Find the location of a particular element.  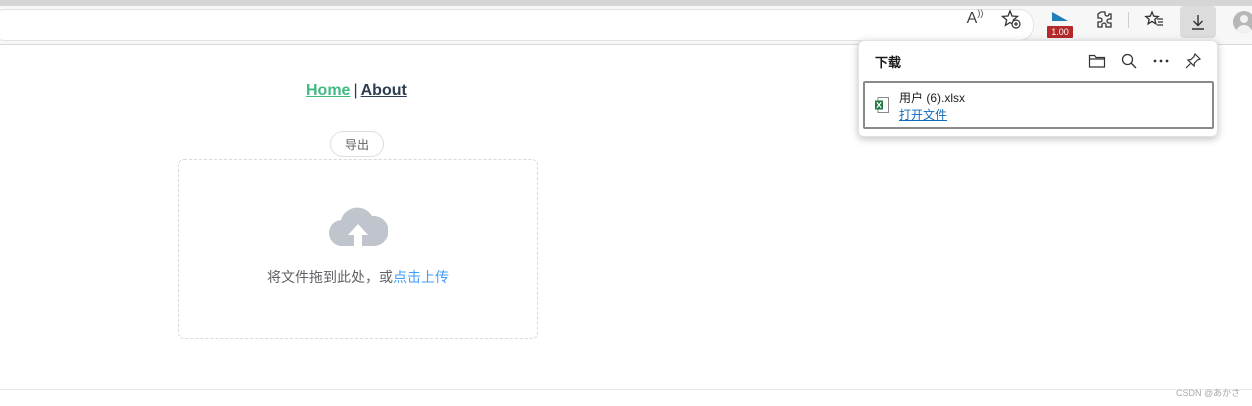

open-file-link: 打开文件 is located at coordinates (923, 114).